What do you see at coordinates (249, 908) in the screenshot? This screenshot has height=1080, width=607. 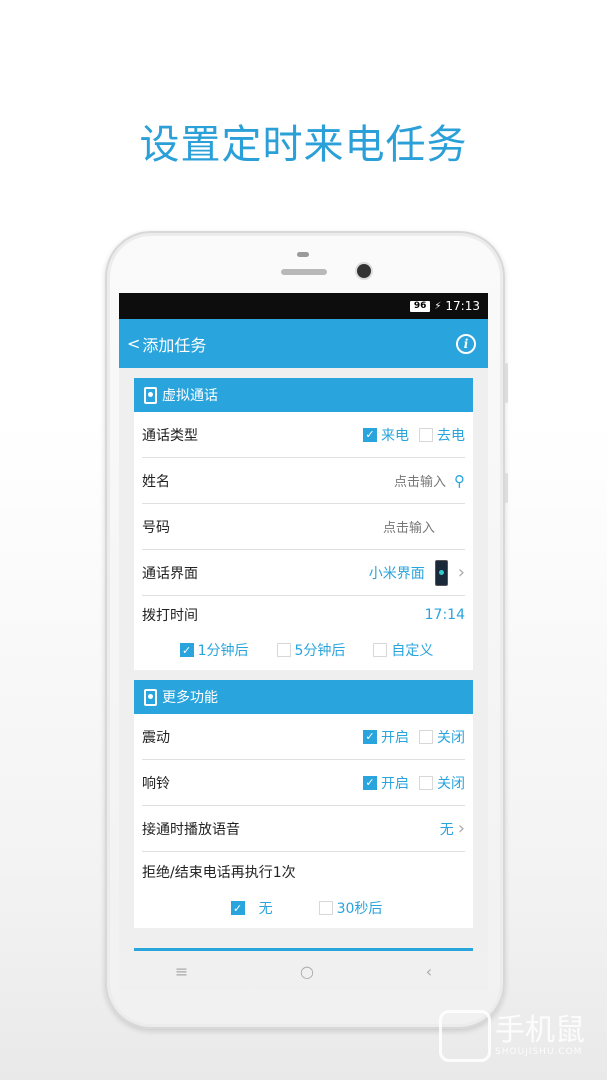 I see `redo-option-none: ✓ 无` at bounding box center [249, 908].